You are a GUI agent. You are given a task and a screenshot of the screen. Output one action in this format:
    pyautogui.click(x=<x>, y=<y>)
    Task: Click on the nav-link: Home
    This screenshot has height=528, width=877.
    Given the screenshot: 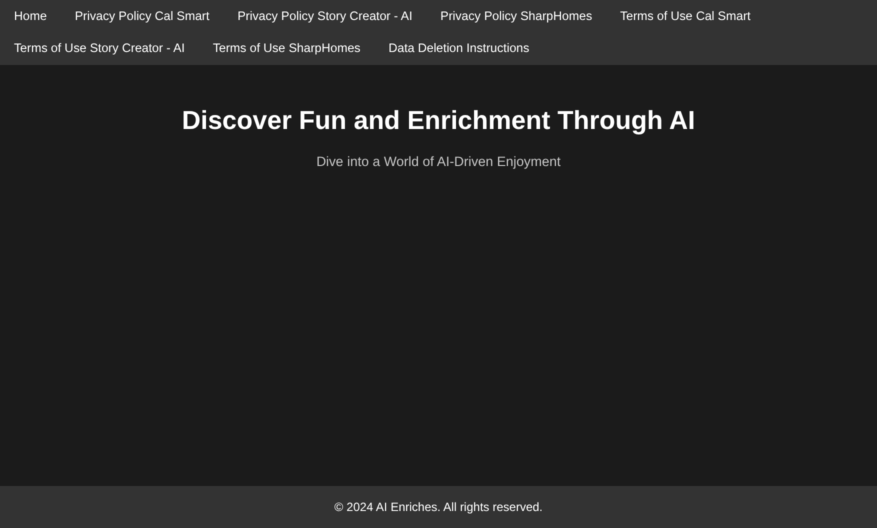 What is the action you would take?
    pyautogui.click(x=30, y=16)
    